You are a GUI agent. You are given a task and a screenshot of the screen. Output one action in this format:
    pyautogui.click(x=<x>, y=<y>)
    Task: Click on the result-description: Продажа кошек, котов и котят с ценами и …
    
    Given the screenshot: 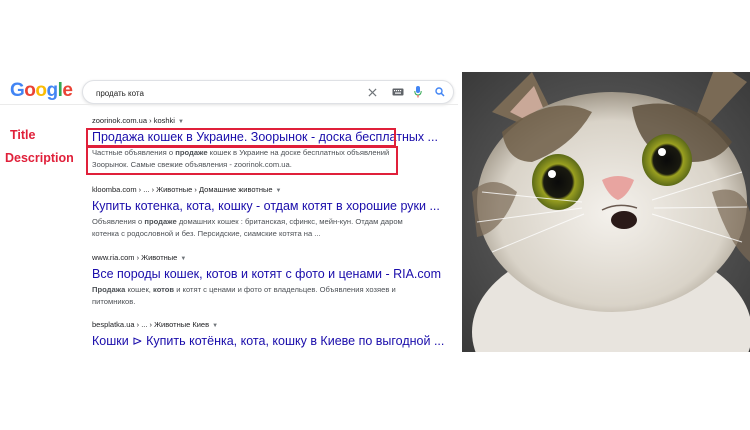 What is the action you would take?
    pyautogui.click(x=254, y=295)
    